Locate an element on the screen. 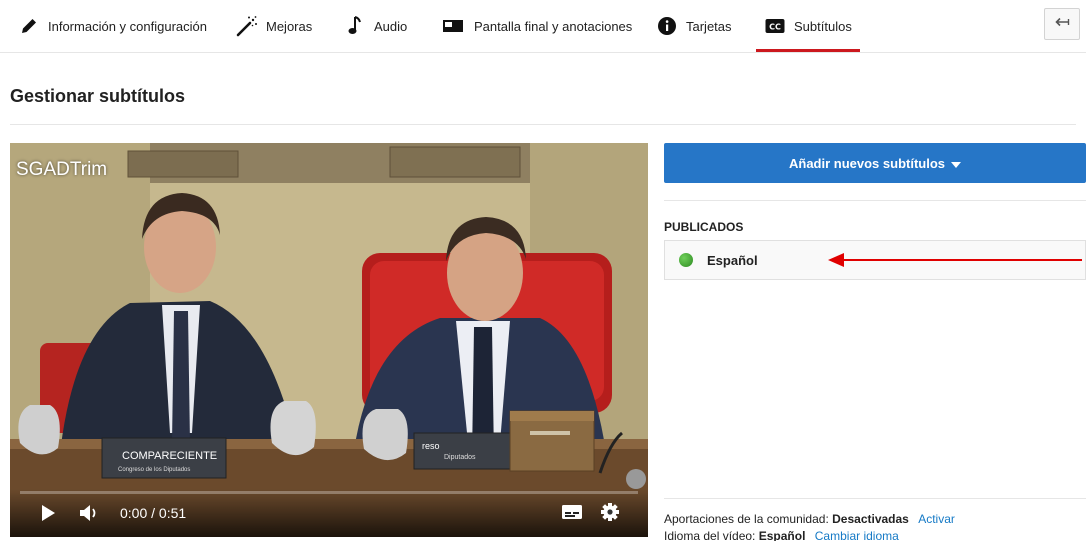 The image size is (1086, 541). add-subtitles-button: Añadir nuevos subtítulos is located at coordinates (875, 163).